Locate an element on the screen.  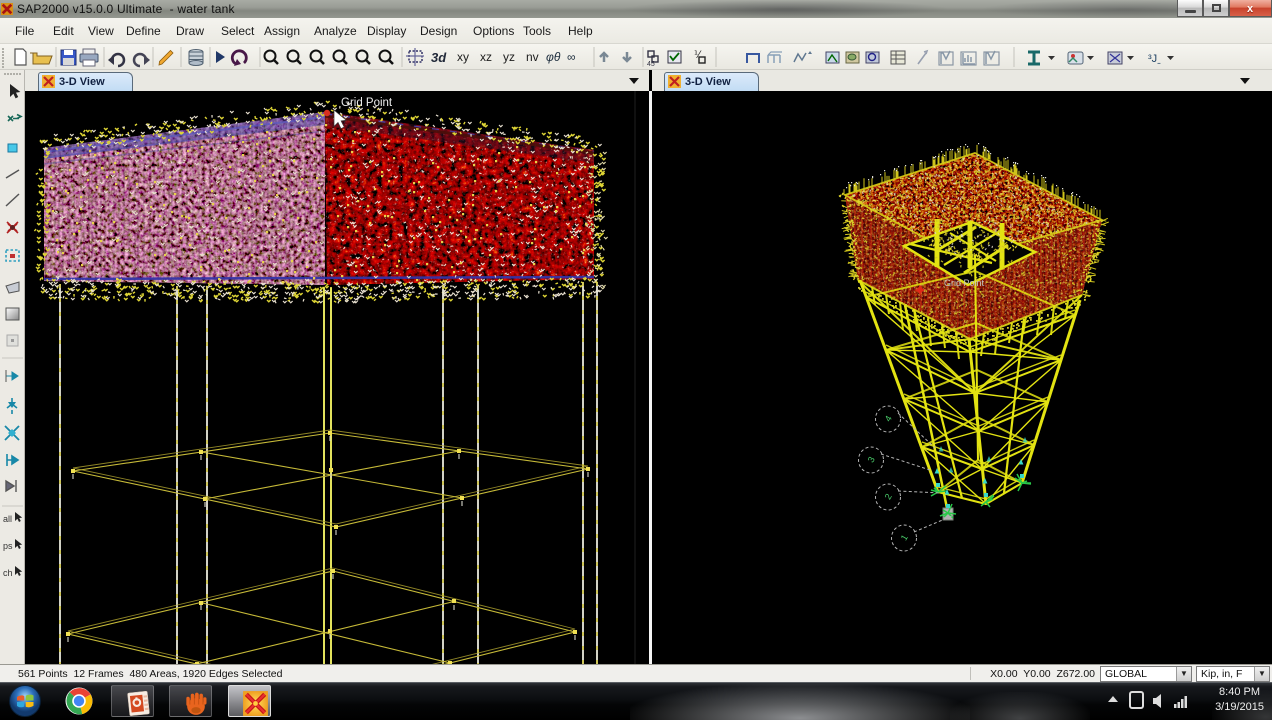
svg-text: 1 is located at coordinates (904, 537).